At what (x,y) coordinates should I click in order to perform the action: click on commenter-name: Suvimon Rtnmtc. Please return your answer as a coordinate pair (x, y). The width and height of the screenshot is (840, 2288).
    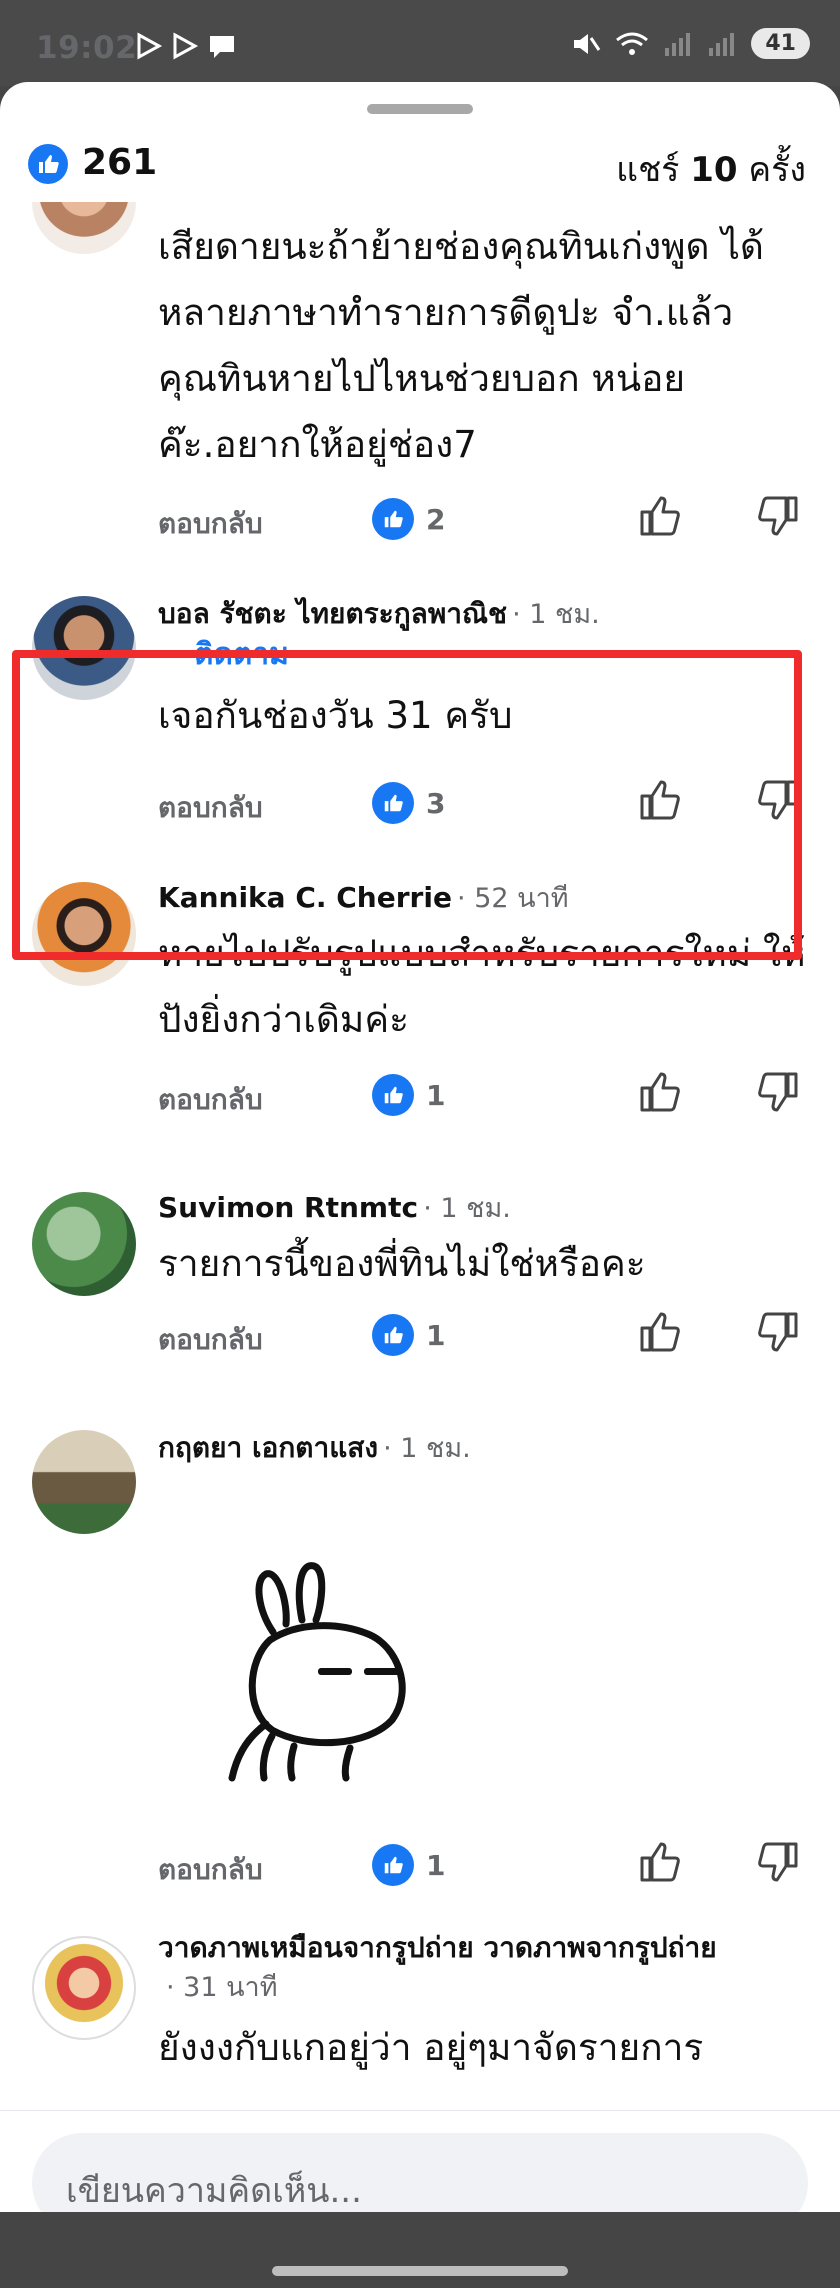
    Looking at the image, I should click on (288, 1207).